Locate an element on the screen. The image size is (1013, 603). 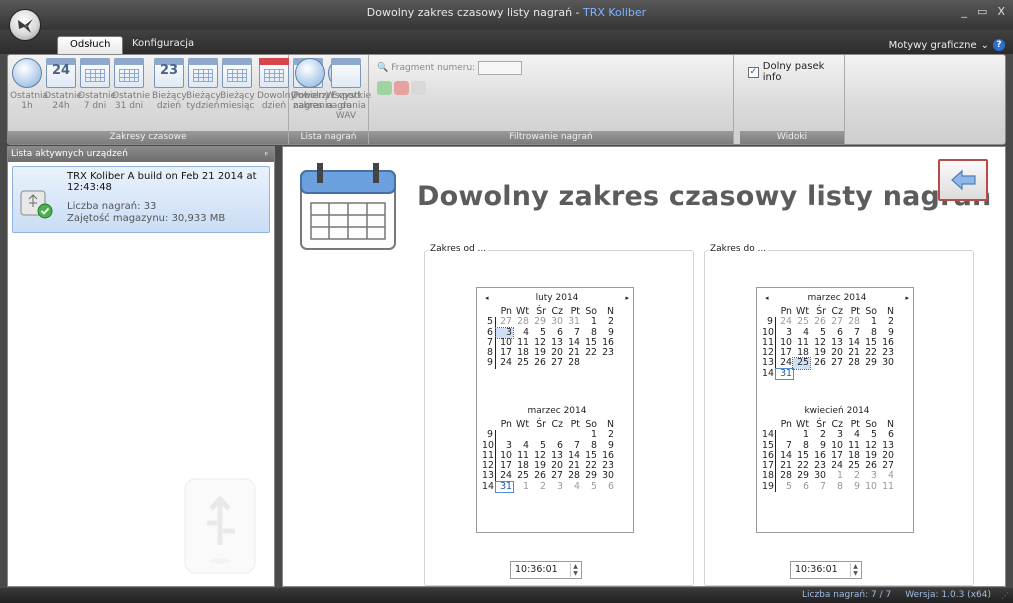
day-cell: 30 is located at coordinates (886, 363).